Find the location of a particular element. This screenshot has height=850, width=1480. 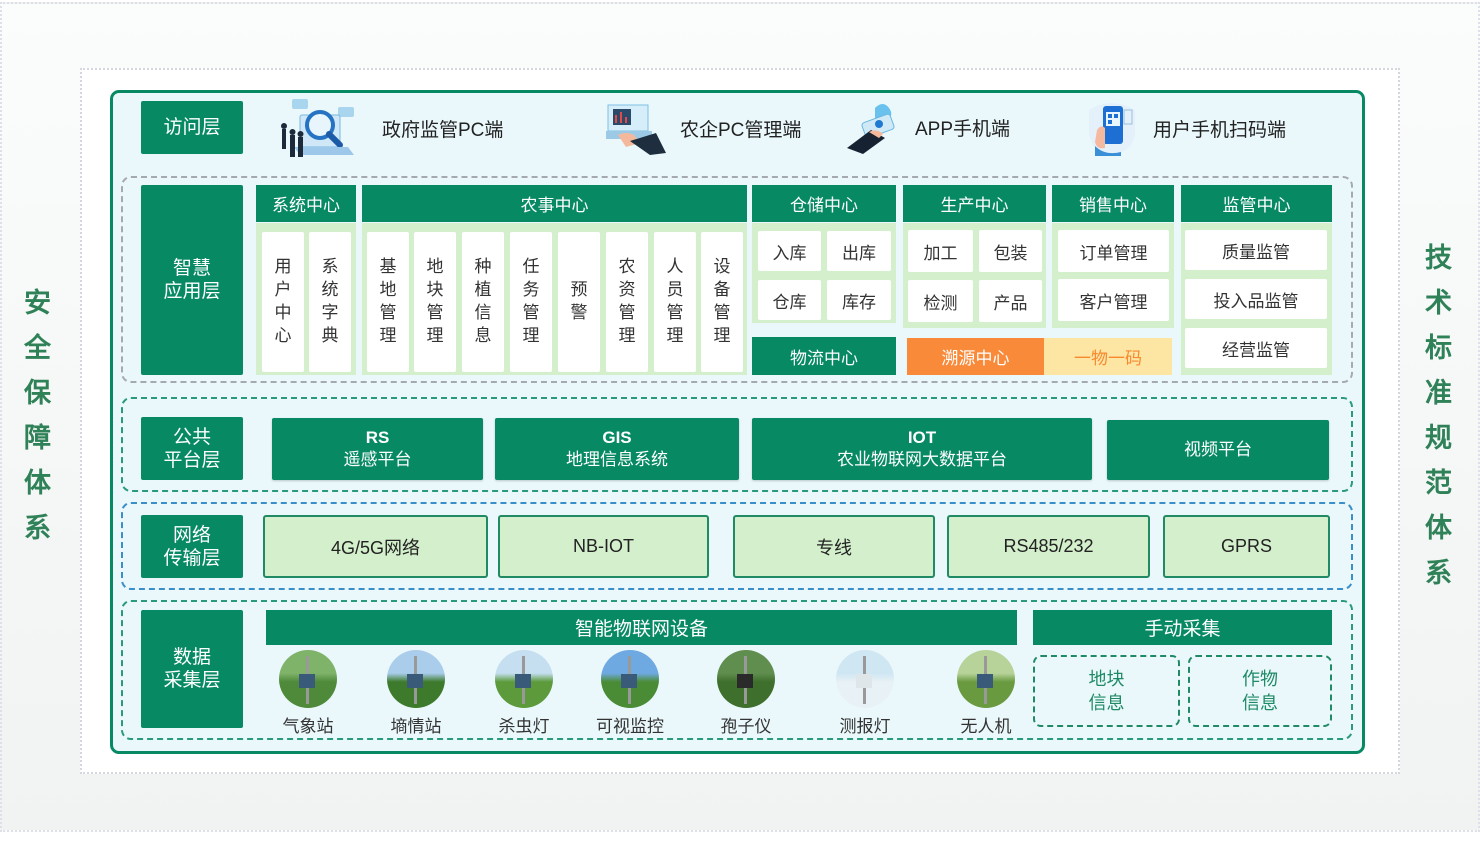

farming-module: 任务管理 is located at coordinates (531, 302).